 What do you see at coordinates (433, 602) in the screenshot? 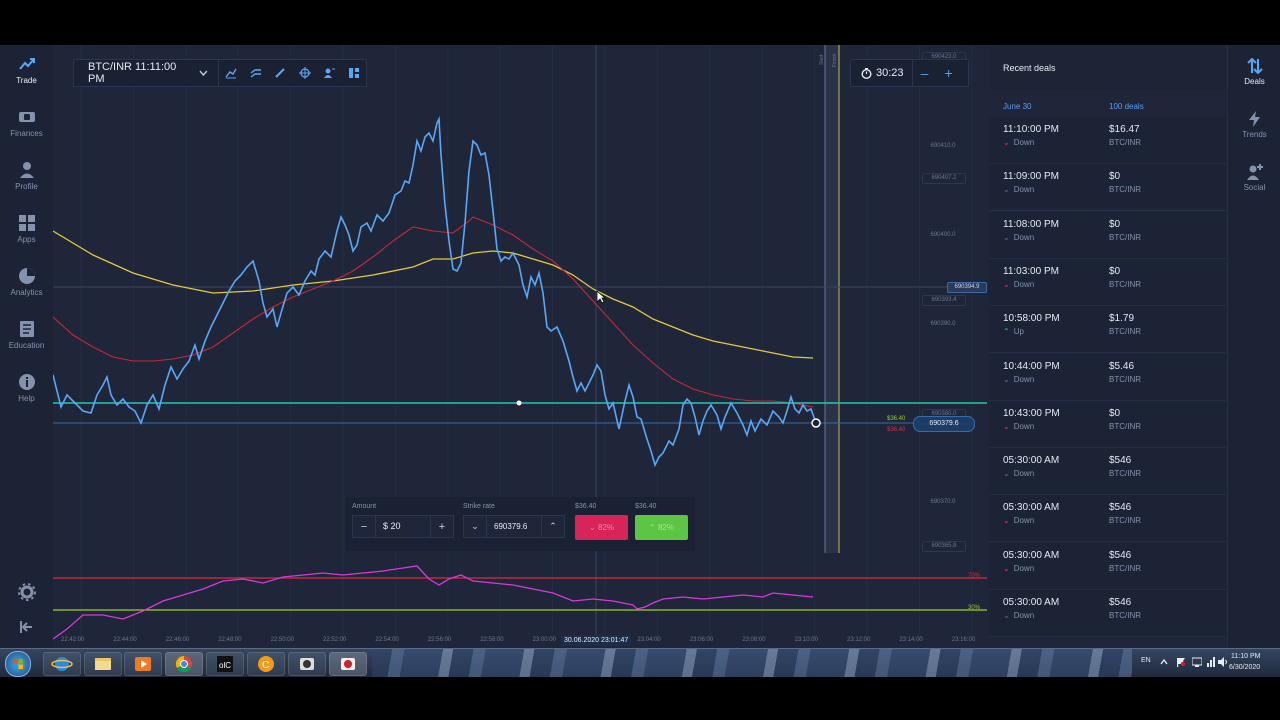
I see `oscillator-line` at bounding box center [433, 602].